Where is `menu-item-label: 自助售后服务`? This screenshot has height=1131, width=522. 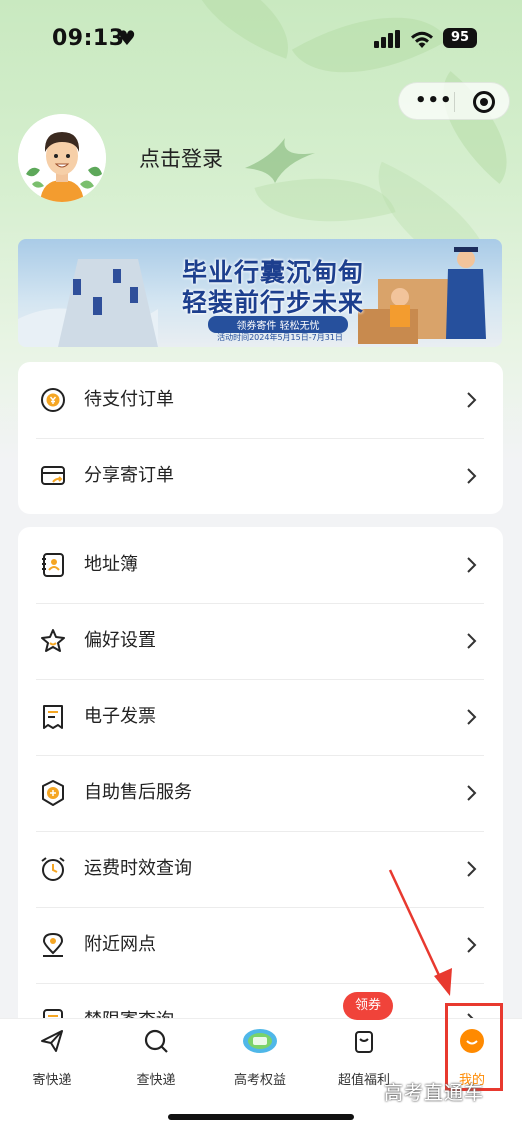 menu-item-label: 自助售后服务 is located at coordinates (138, 792).